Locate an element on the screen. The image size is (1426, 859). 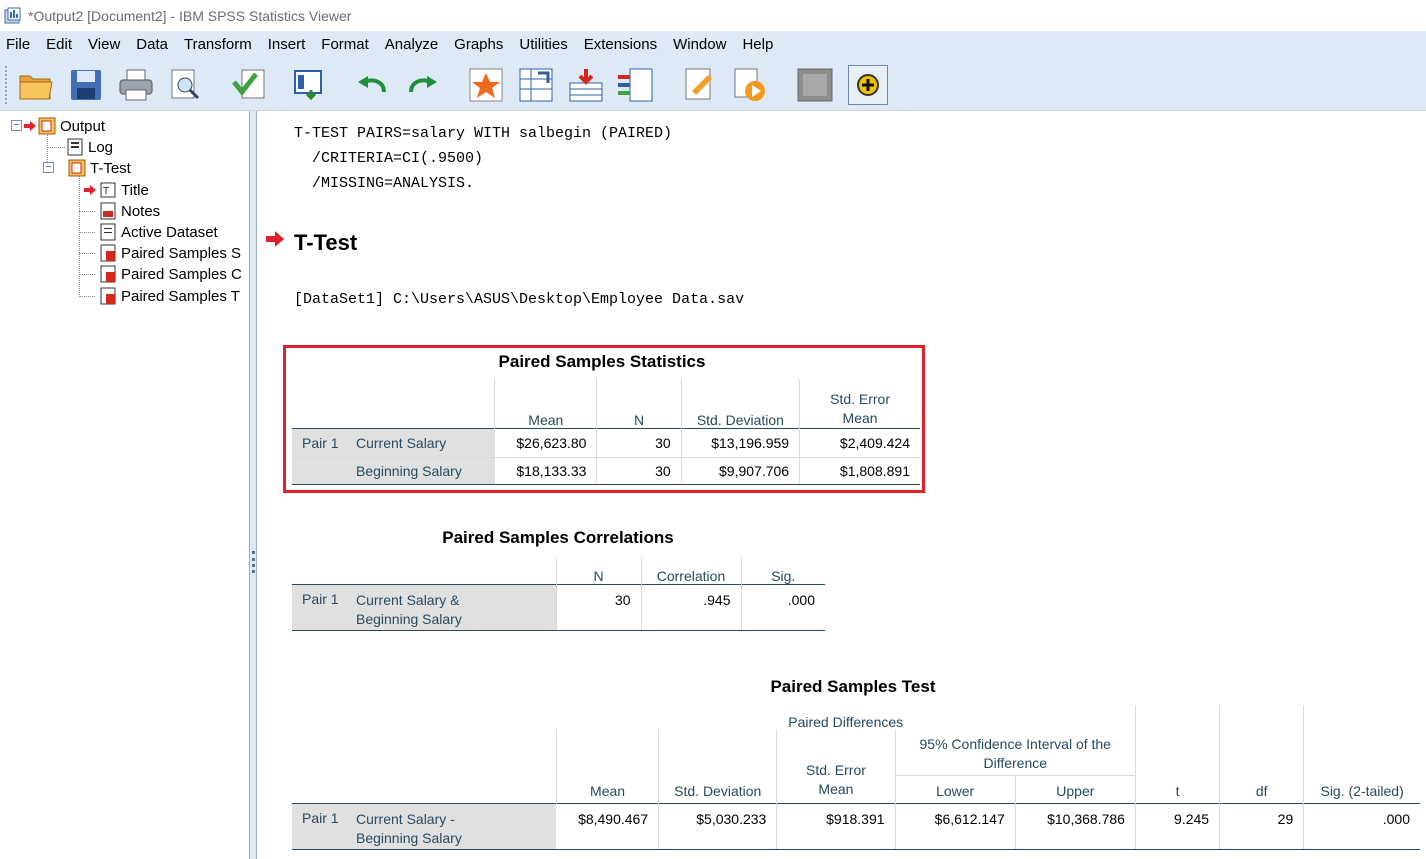
ci-header: 95% Confidence Interval of the Difference is located at coordinates (1015, 753).